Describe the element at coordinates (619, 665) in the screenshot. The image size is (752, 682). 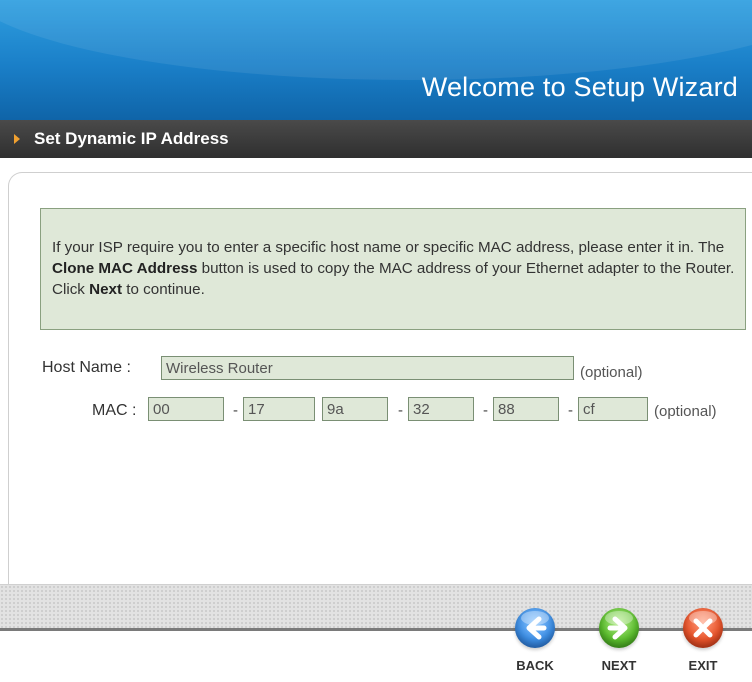
I see `next-label: NEXT` at that location.